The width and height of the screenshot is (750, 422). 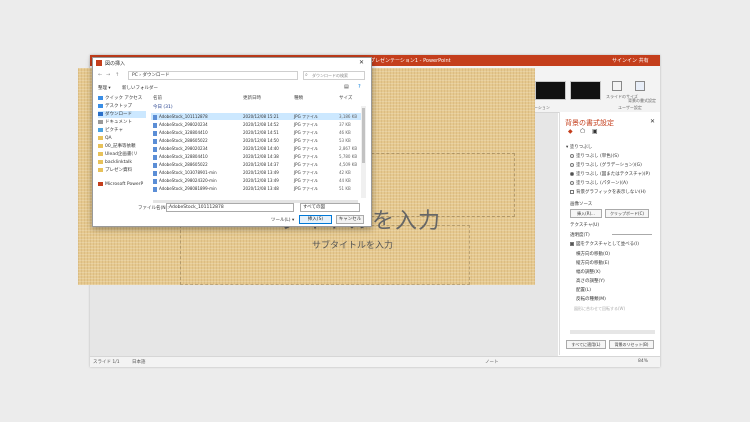 What do you see at coordinates (627, 213) in the screenshot?
I see `clipboard-button: クリップボード(C)` at bounding box center [627, 213].